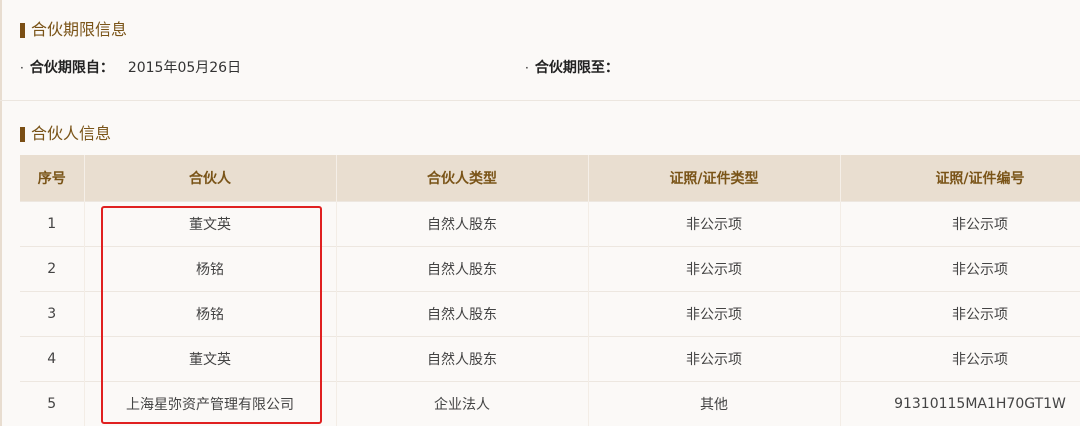 The height and width of the screenshot is (426, 1080). I want to click on period-section-title-text: 合伙期限信息, so click(79, 29).